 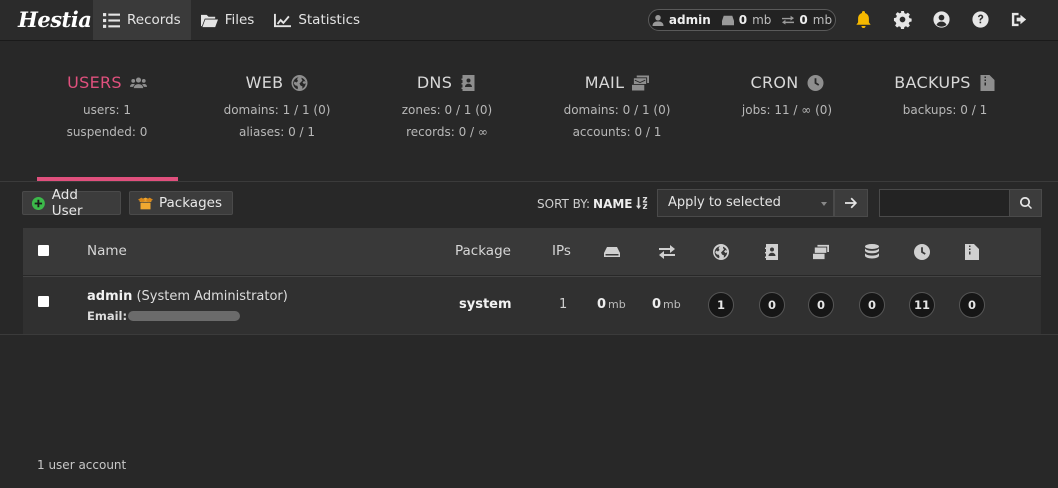 I want to click on dns-zones-count: 0, so click(x=772, y=305).